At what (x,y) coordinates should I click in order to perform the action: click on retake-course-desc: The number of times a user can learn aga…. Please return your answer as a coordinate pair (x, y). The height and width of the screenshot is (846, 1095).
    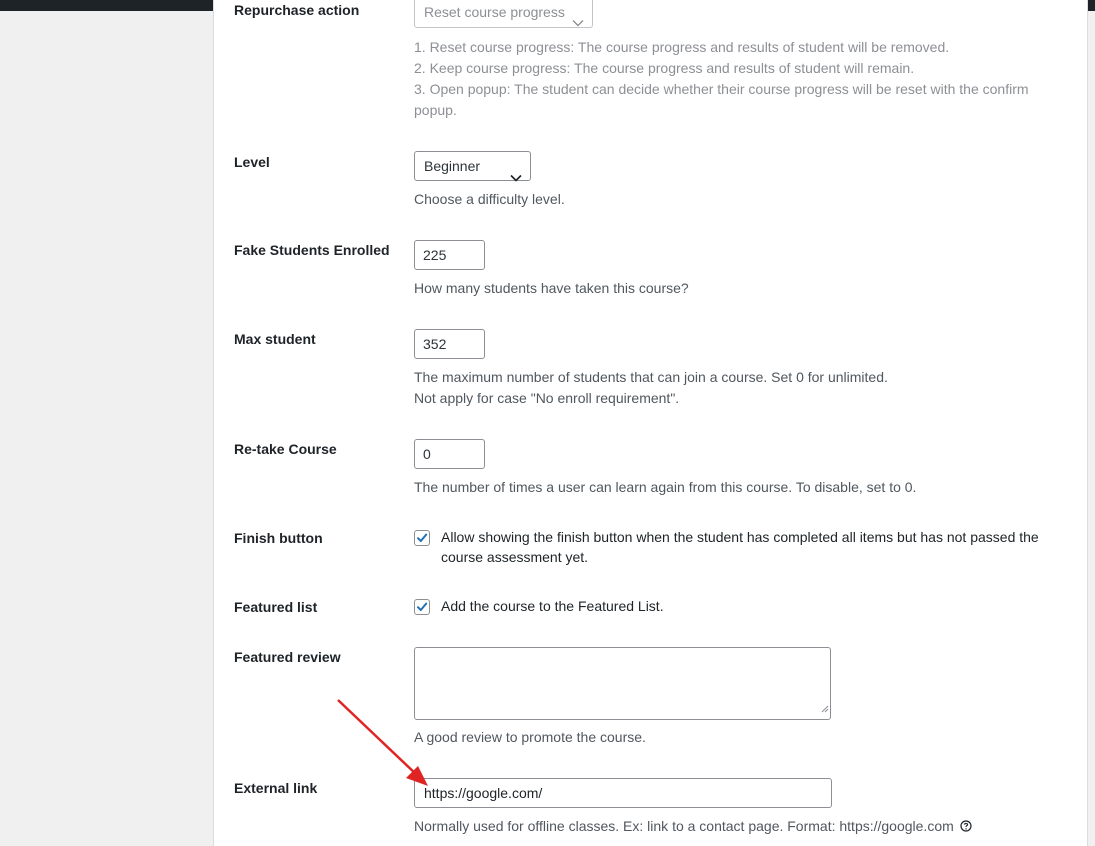
    Looking at the image, I should click on (665, 487).